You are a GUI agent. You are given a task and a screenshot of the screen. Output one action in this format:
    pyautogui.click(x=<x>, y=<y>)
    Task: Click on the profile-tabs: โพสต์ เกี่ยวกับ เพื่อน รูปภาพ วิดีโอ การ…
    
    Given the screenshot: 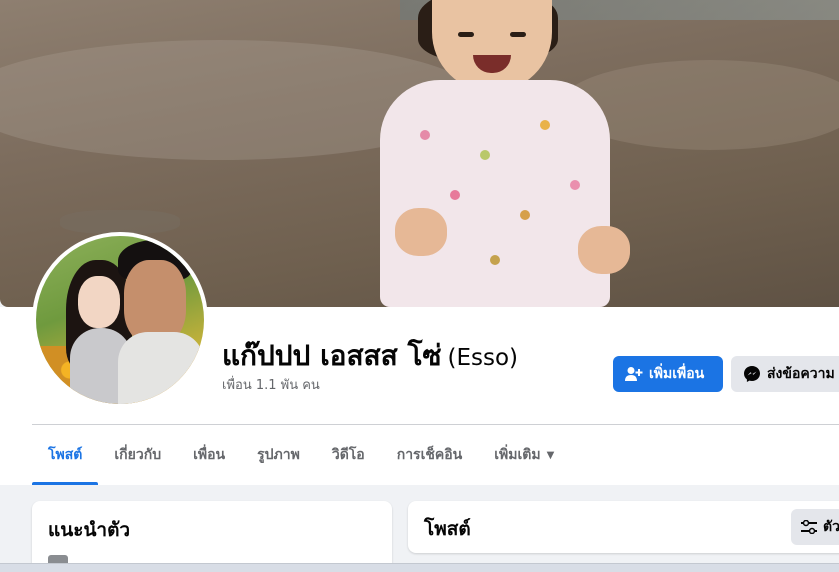 What is the action you would take?
    pyautogui.click(x=301, y=455)
    